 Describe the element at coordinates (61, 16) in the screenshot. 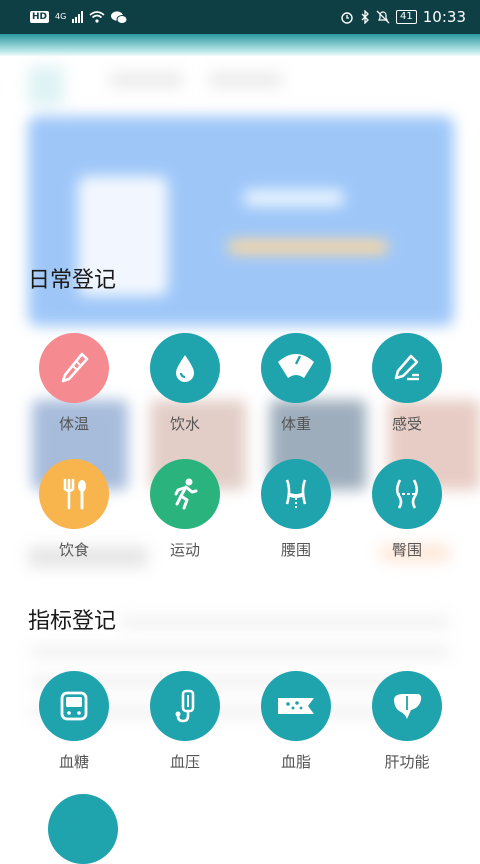

I see `network-type: 4G` at that location.